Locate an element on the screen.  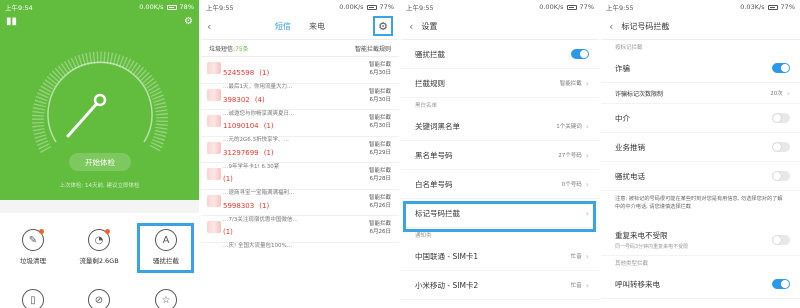
row-fraud: 诈骗 is located at coordinates (700, 68).